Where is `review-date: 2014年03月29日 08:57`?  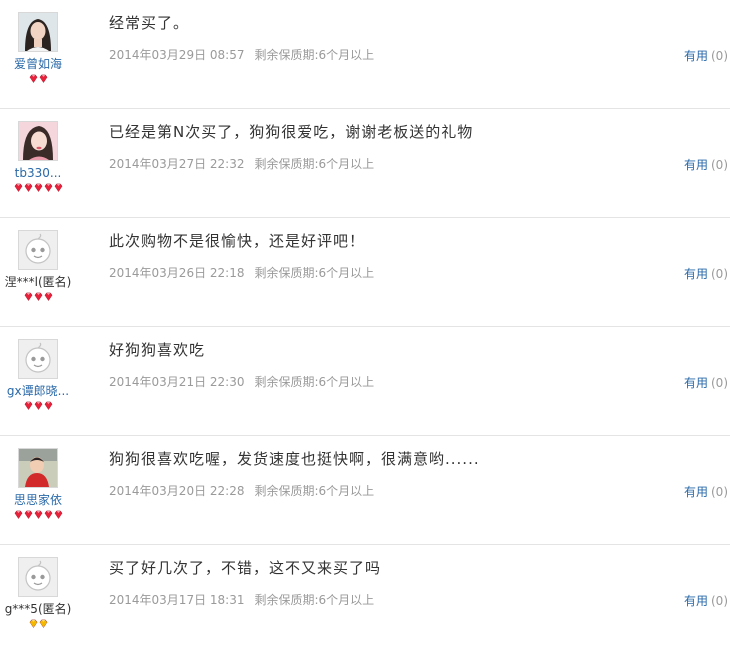
review-date: 2014年03月29日 08:57 is located at coordinates (177, 55).